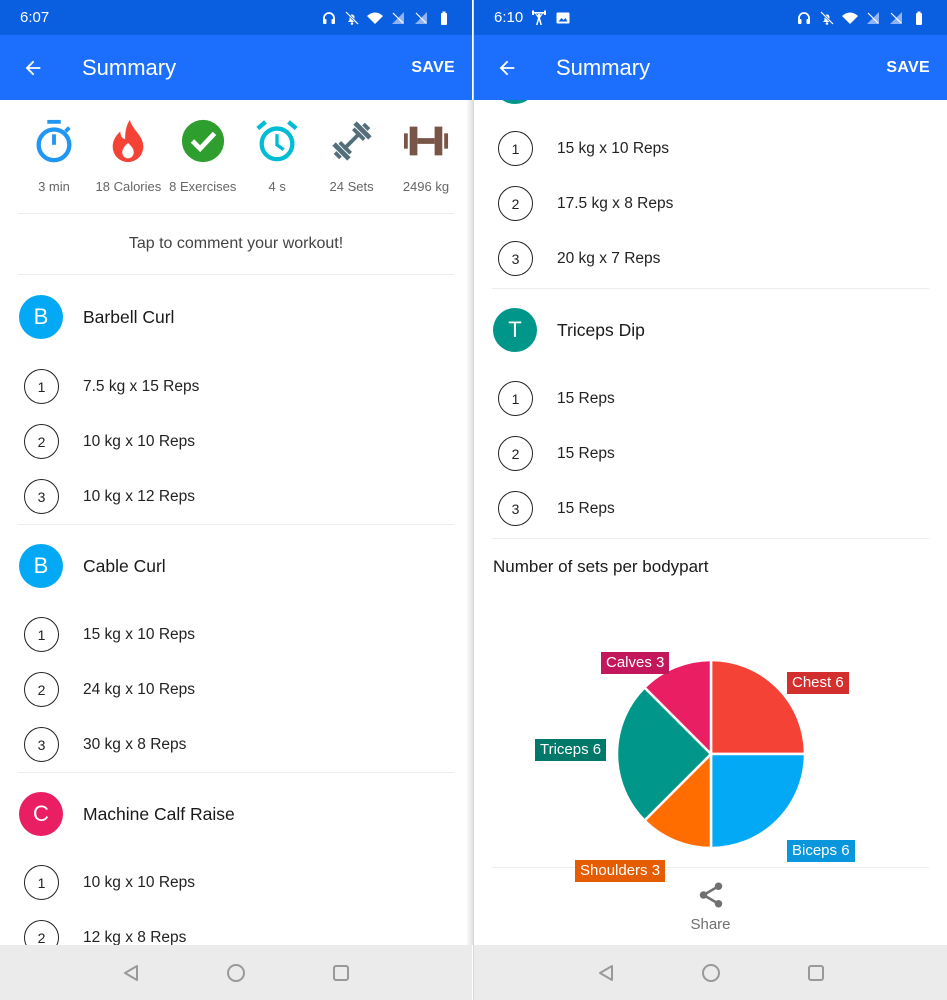 The image size is (947, 1000). Describe the element at coordinates (710, 330) in the screenshot. I see `exercise-header: T Triceps Dip` at that location.